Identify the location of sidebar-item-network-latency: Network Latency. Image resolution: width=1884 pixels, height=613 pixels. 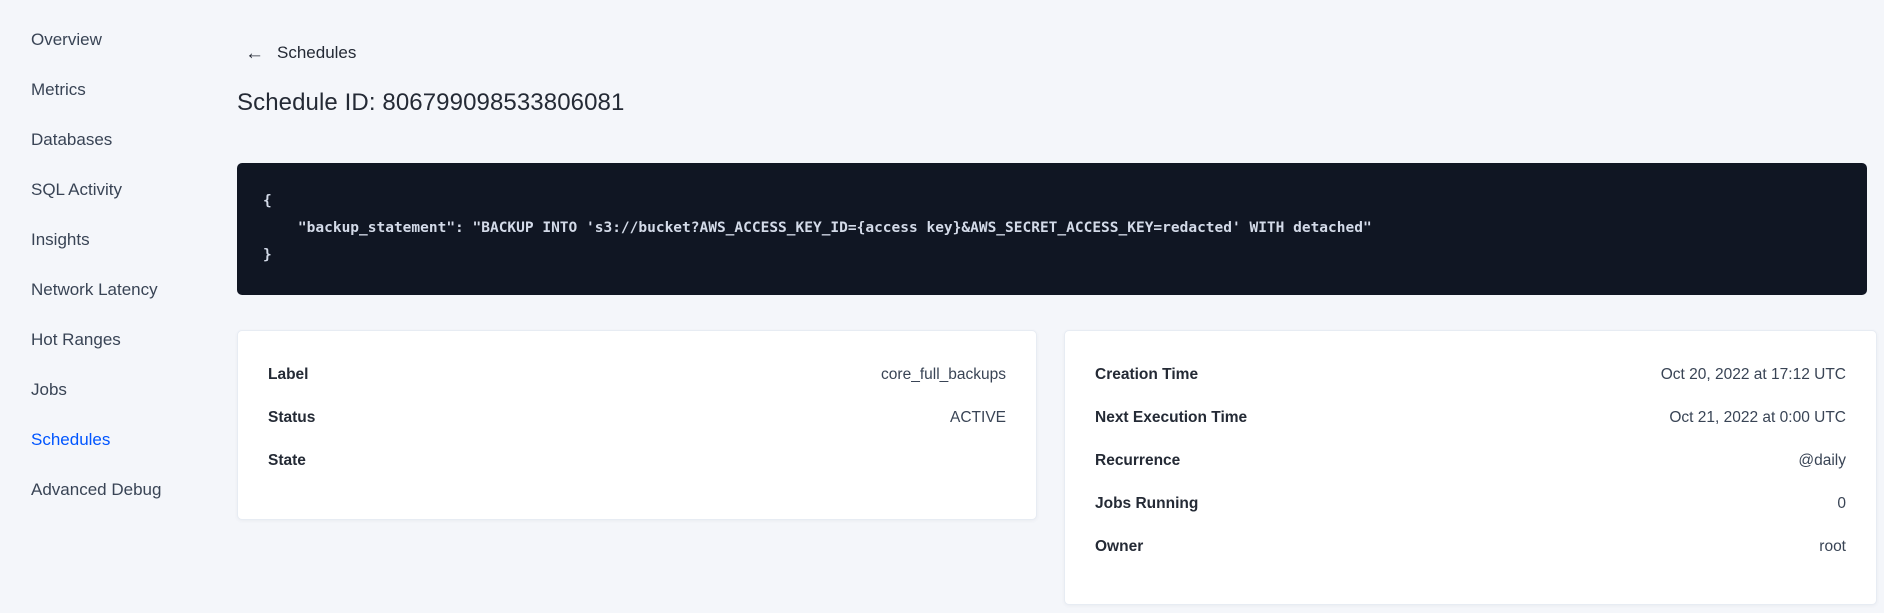
(125, 289).